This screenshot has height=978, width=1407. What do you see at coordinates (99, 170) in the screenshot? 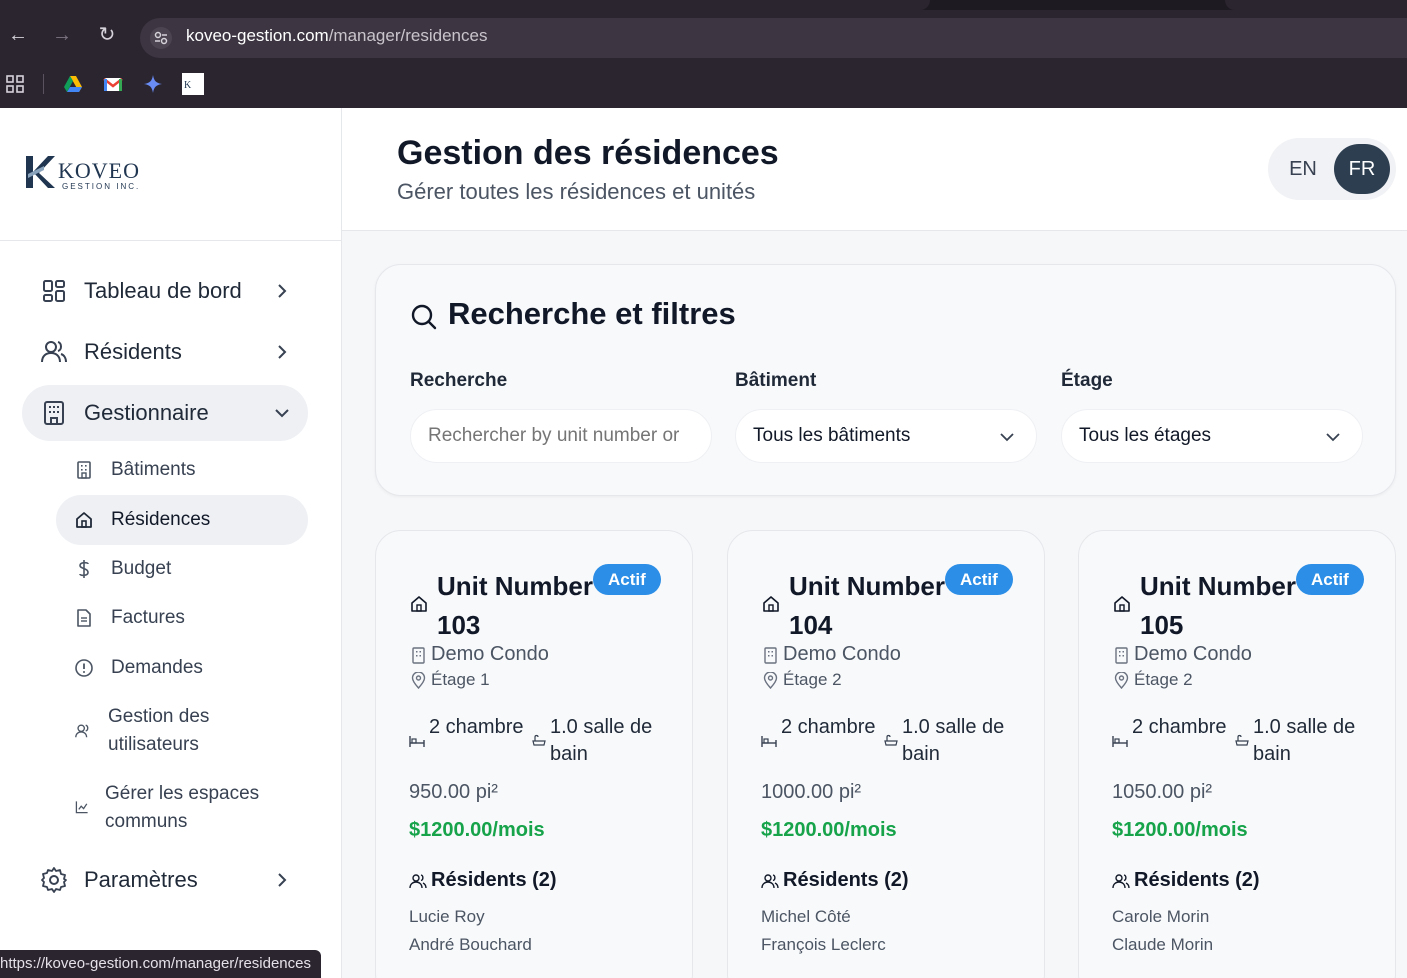
I see `logo-text: KOVEO` at bounding box center [99, 170].